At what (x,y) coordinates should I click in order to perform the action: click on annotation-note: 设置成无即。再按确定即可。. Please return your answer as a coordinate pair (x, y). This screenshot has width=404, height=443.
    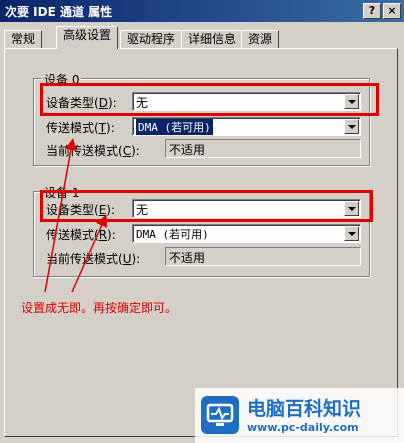
    Looking at the image, I should click on (99, 308).